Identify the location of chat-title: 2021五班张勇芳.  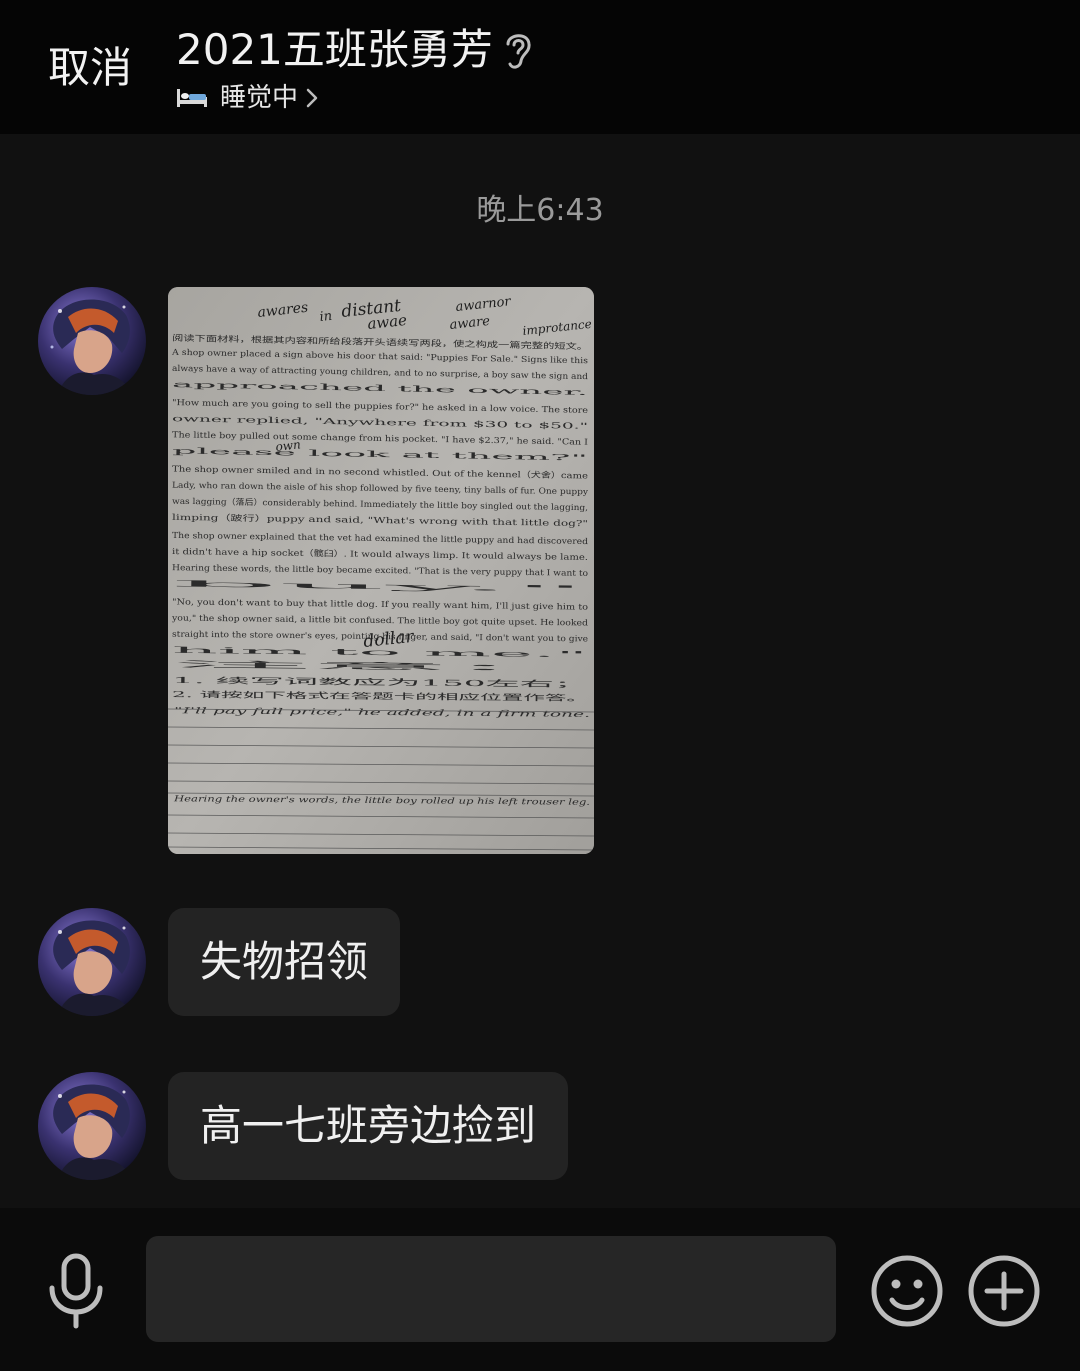
(334, 49).